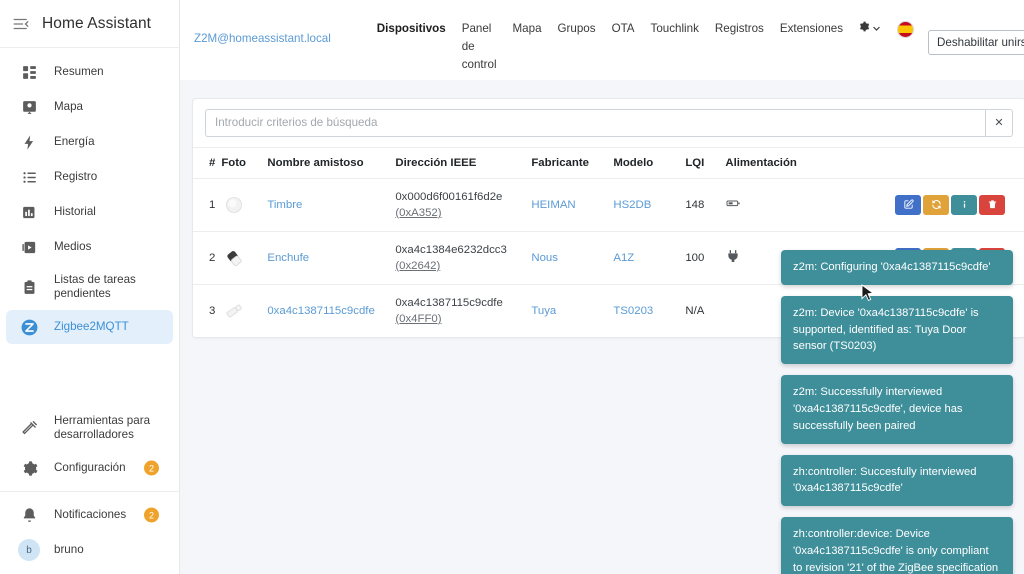 The width and height of the screenshot is (1024, 574). Describe the element at coordinates (999, 122) in the screenshot. I see `clear-search-button: ✕` at that location.